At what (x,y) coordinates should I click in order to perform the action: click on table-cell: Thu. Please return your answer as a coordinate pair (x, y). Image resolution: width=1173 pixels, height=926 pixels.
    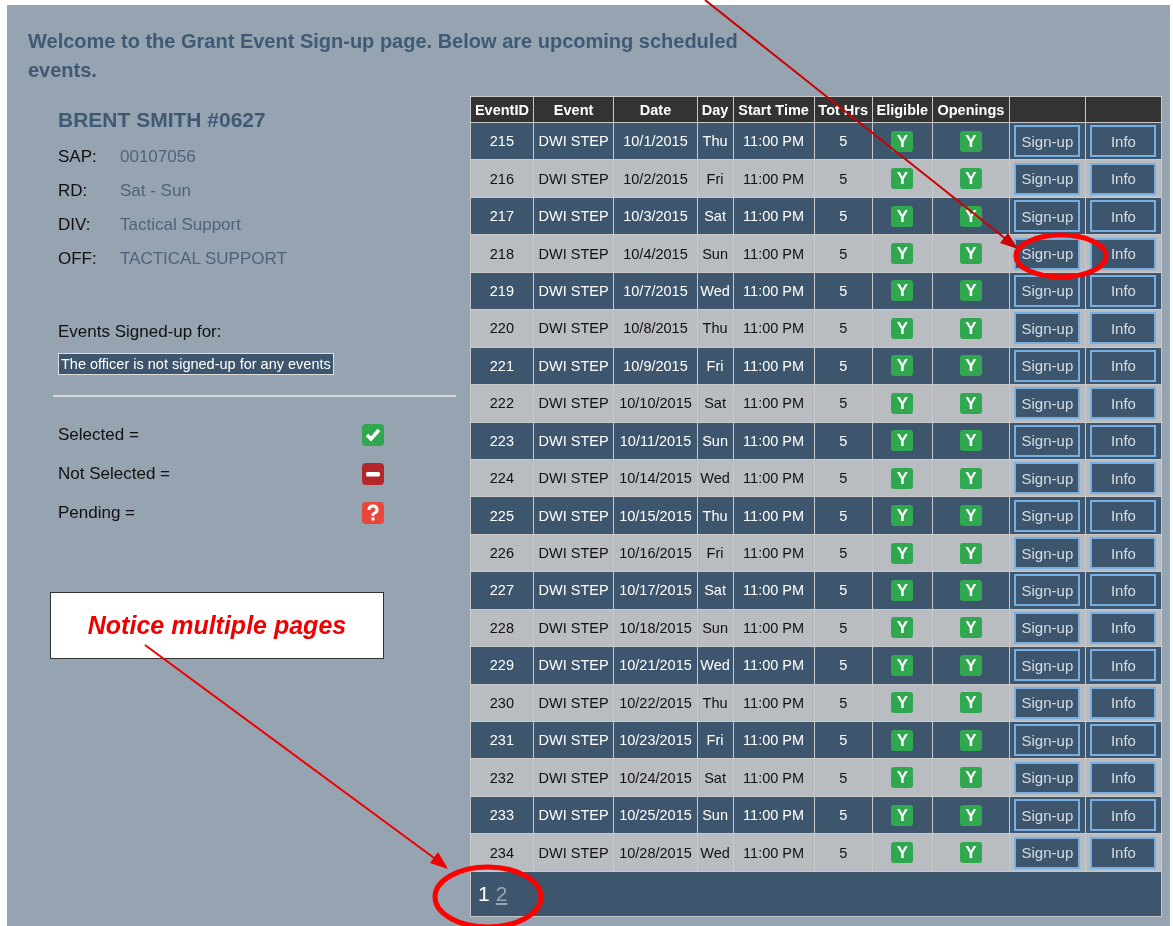
    Looking at the image, I should click on (715, 515).